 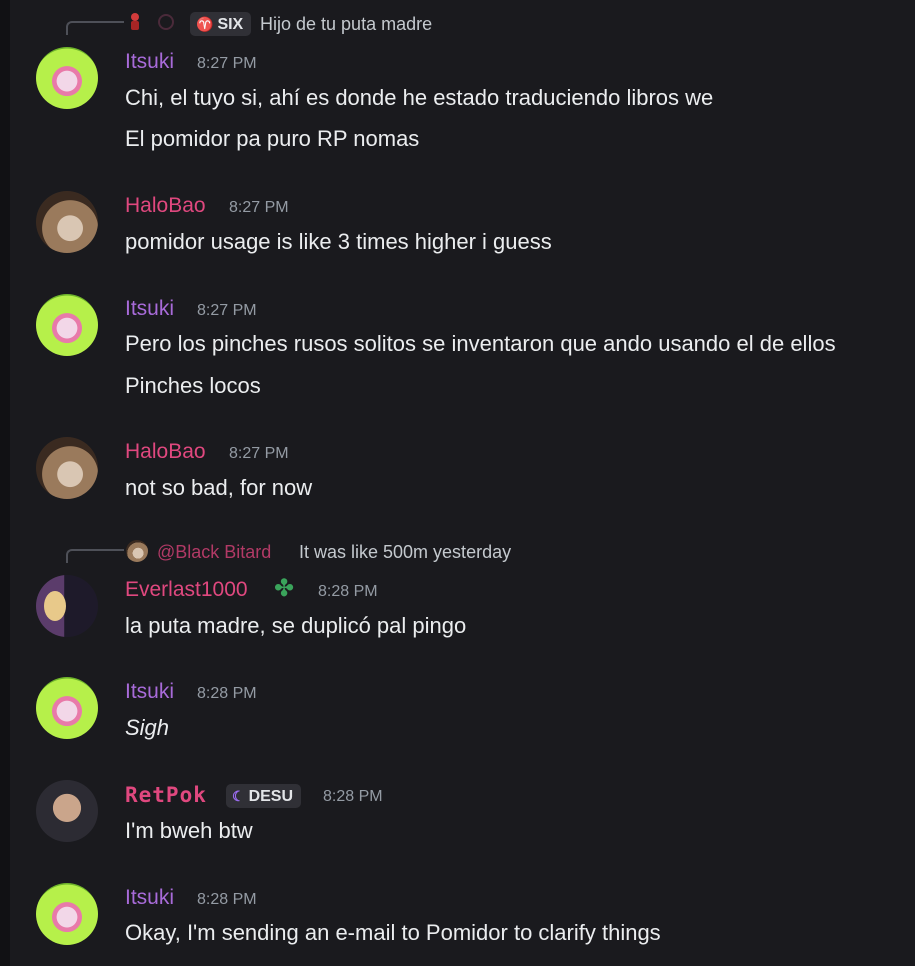 What do you see at coordinates (264, 796) in the screenshot?
I see `server-tag: ☾ DESU` at bounding box center [264, 796].